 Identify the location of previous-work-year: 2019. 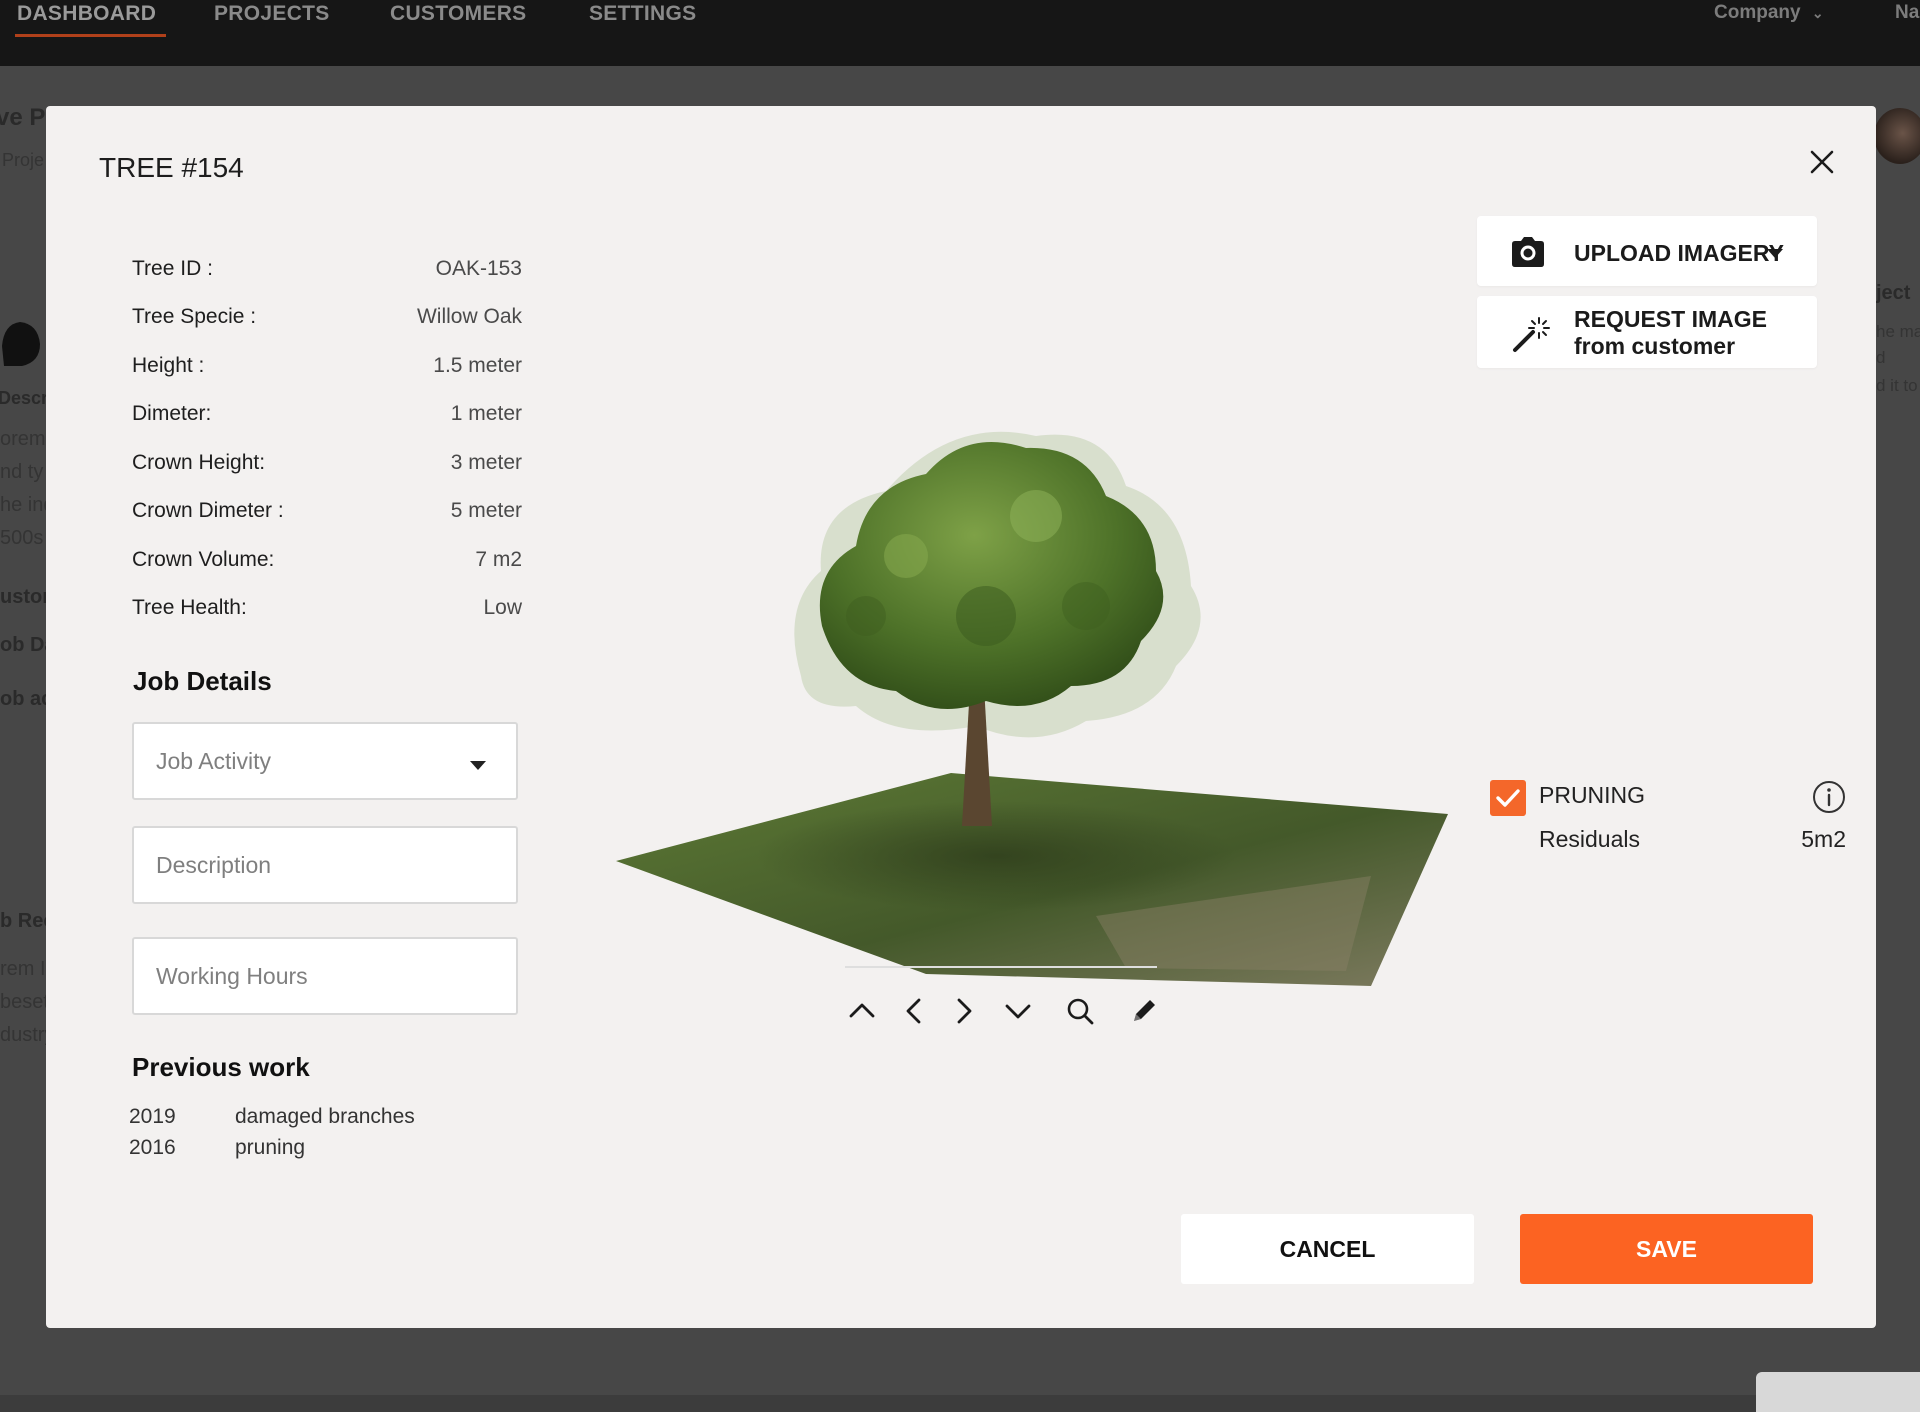
(152, 1116).